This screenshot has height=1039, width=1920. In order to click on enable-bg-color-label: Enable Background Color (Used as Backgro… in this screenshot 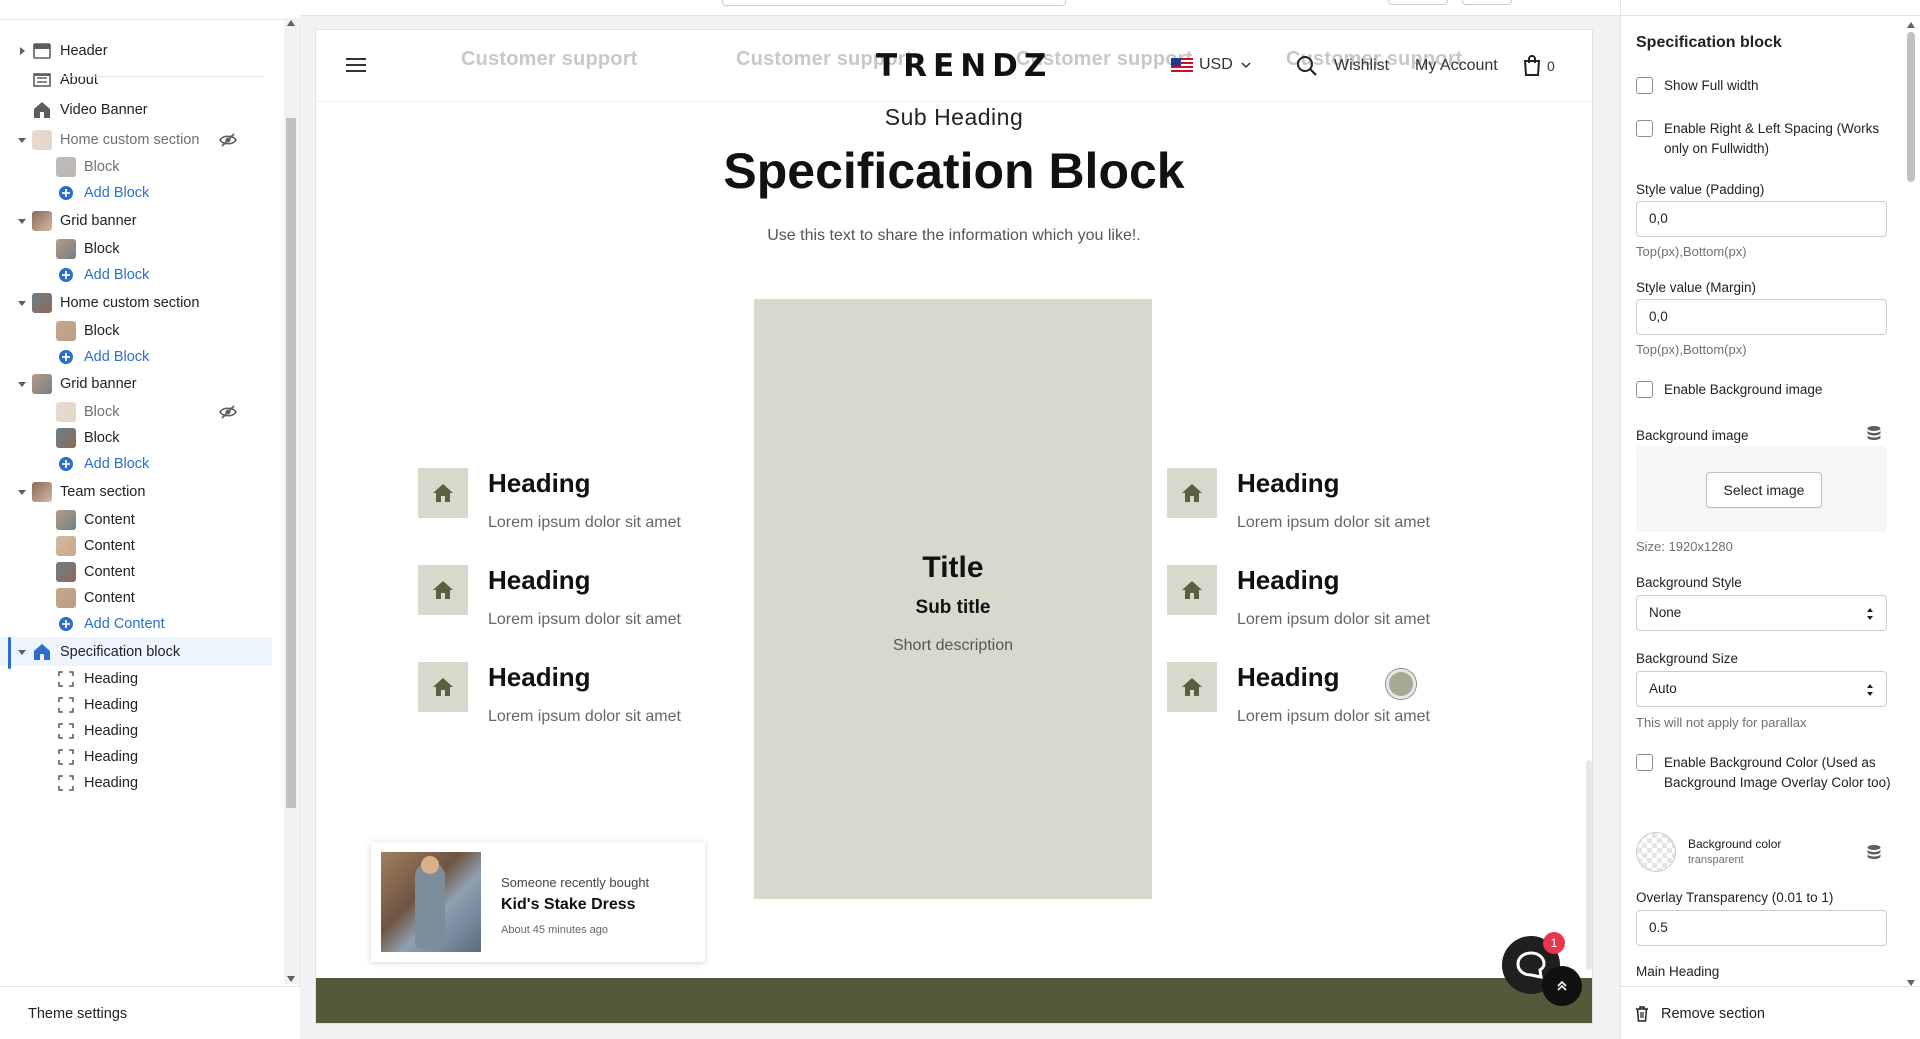, I will do `click(1777, 772)`.